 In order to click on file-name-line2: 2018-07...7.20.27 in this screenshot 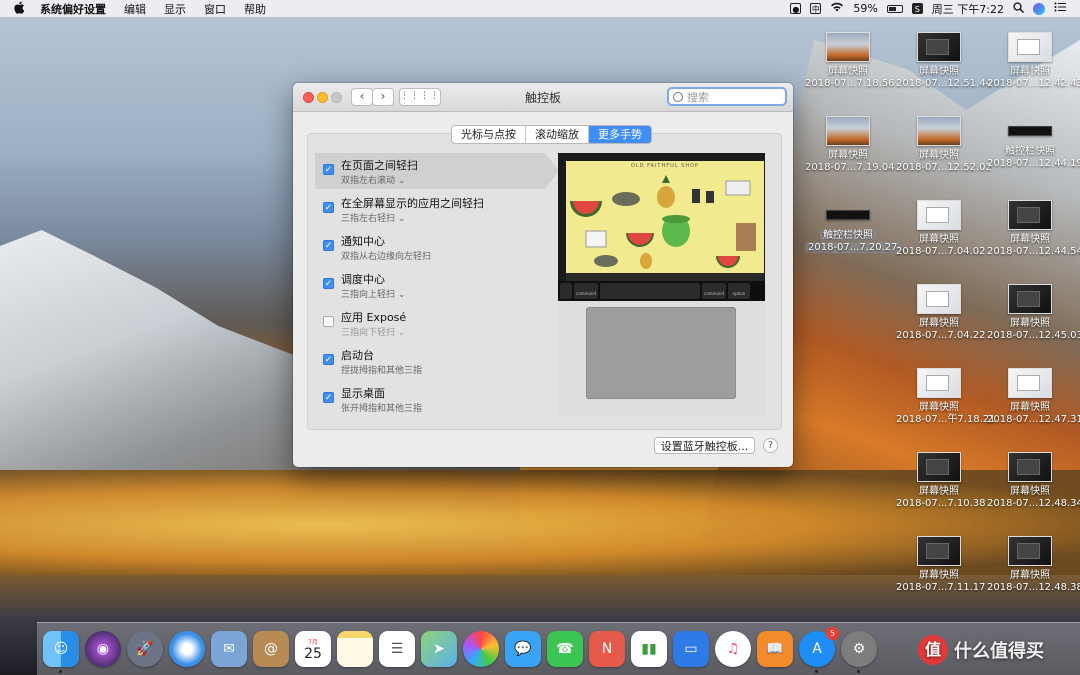, I will do `click(853, 247)`.